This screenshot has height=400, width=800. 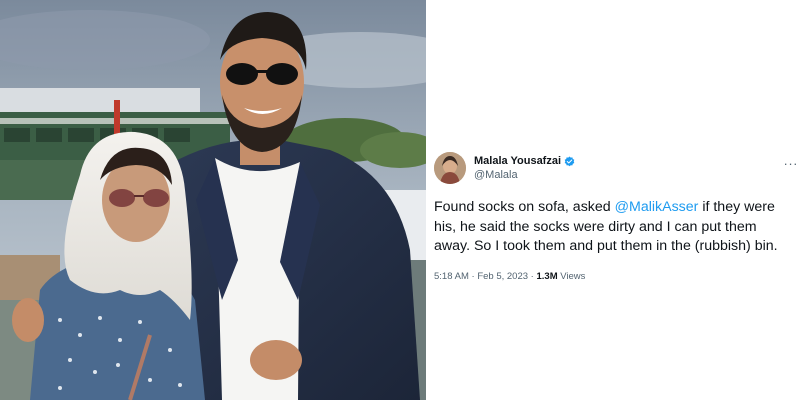 What do you see at coordinates (634, 161) in the screenshot?
I see `display-name-row: Malala Yousafzai` at bounding box center [634, 161].